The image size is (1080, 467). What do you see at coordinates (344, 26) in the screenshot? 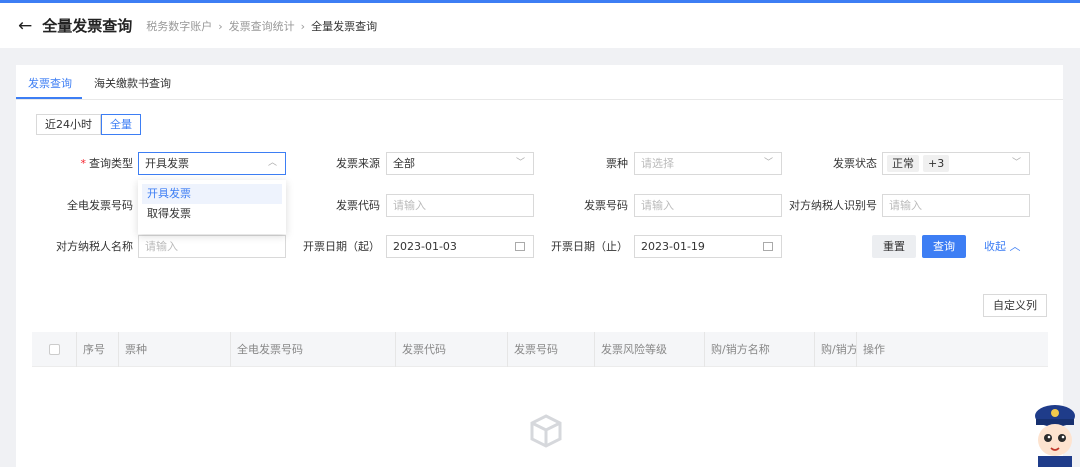
I see `breadcrumb-item-current: 全量发票查询` at bounding box center [344, 26].